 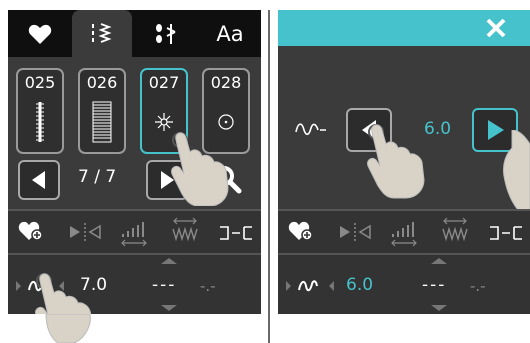 I want to click on tab-decorative, so click(x=166, y=33).